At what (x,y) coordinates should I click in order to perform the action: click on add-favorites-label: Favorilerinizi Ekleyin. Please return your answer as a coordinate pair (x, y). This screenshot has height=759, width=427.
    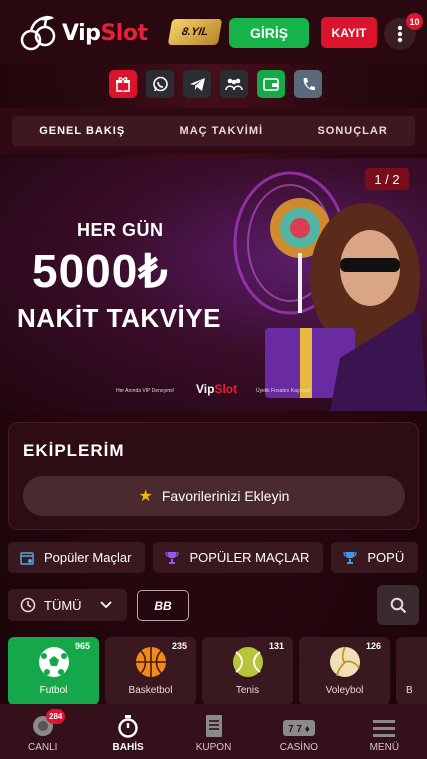
    Looking at the image, I should click on (225, 496).